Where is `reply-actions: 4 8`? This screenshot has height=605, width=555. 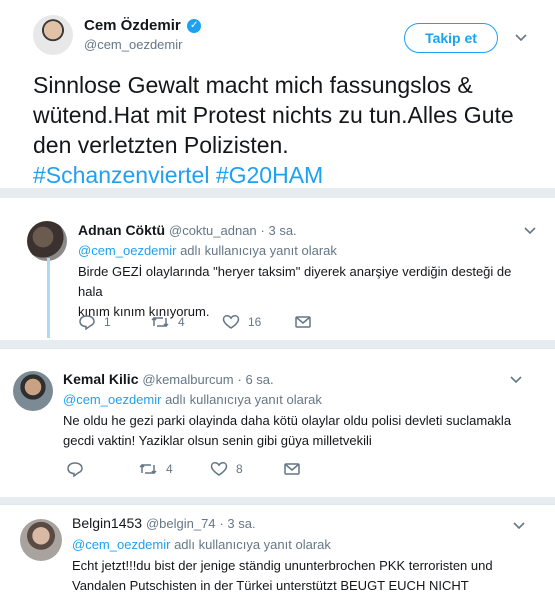 reply-actions: 4 8 is located at coordinates (186, 469).